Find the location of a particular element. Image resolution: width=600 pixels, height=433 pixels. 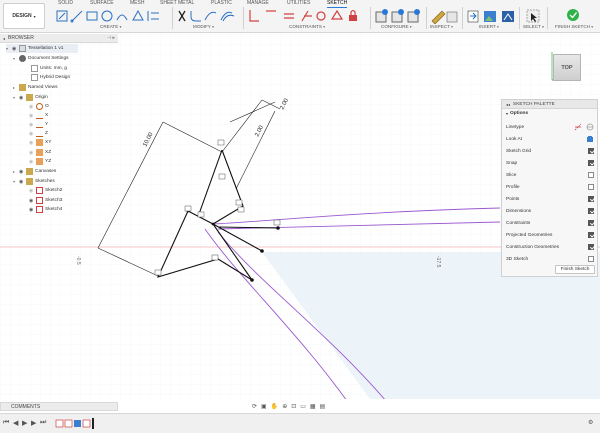

insert-mesh-icon is located at coordinates (508, 16).